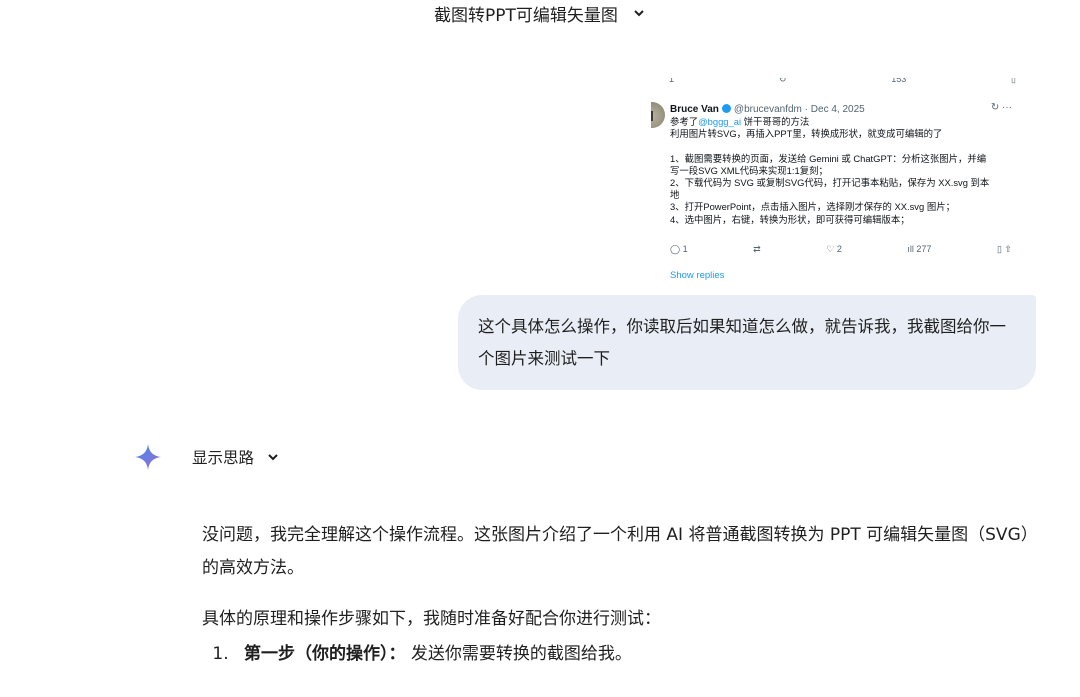 This screenshot has width=1080, height=697. What do you see at coordinates (842, 122) in the screenshot?
I see `tweet-line-0: 参考了@bggg_ai 饼干哥哥的方法` at bounding box center [842, 122].